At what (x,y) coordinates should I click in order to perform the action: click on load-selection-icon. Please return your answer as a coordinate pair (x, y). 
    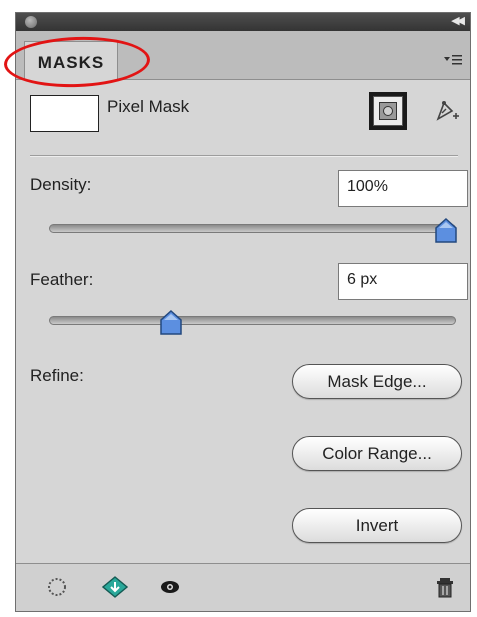
    Looking at the image, I should click on (57, 587).